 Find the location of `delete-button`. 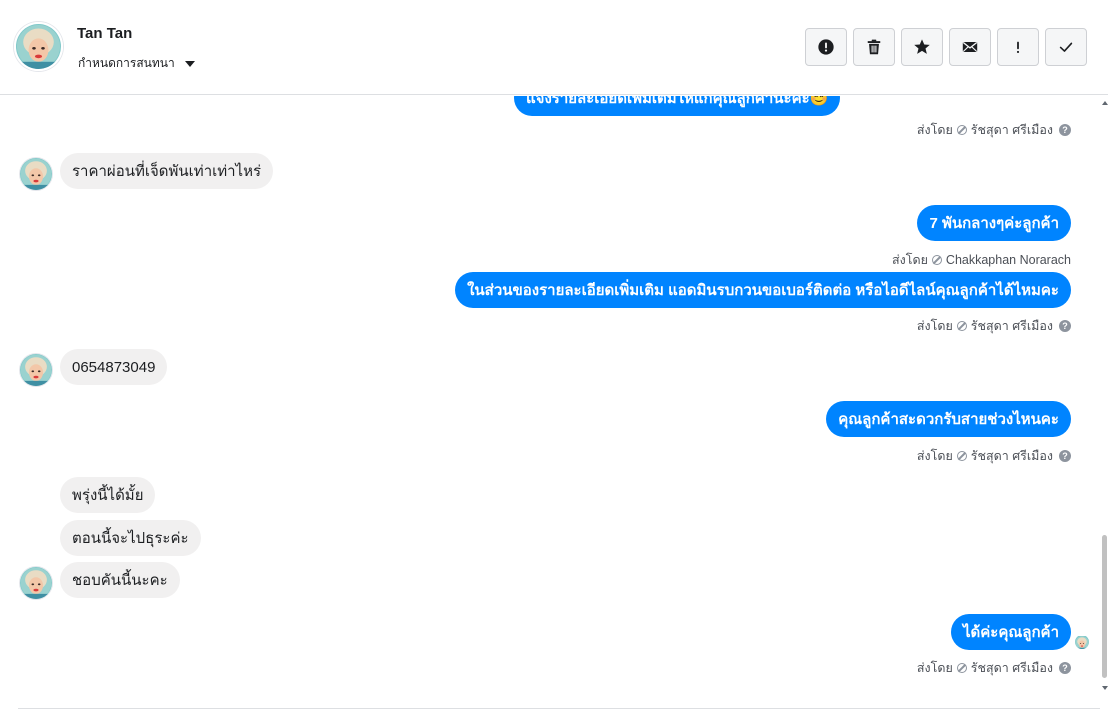

delete-button is located at coordinates (874, 47).